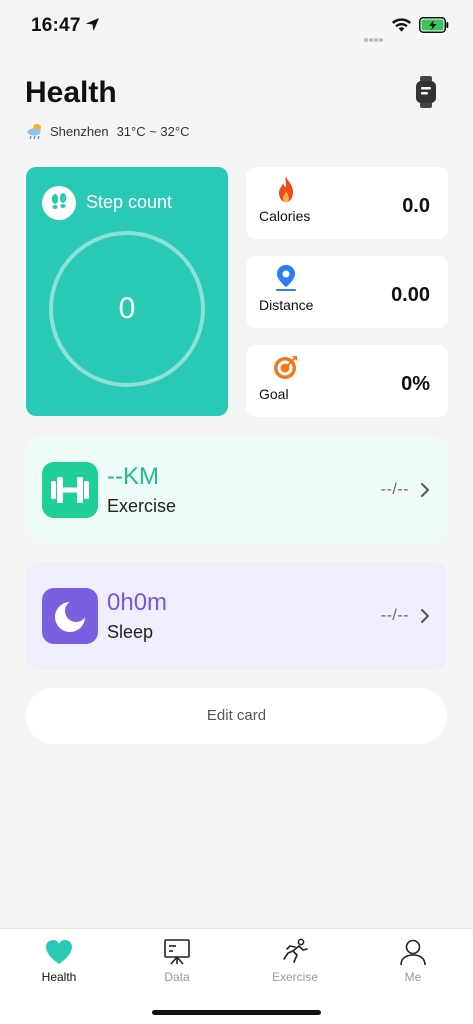 This screenshot has width=473, height=1024. What do you see at coordinates (177, 977) in the screenshot?
I see `tab-data-label: Data` at bounding box center [177, 977].